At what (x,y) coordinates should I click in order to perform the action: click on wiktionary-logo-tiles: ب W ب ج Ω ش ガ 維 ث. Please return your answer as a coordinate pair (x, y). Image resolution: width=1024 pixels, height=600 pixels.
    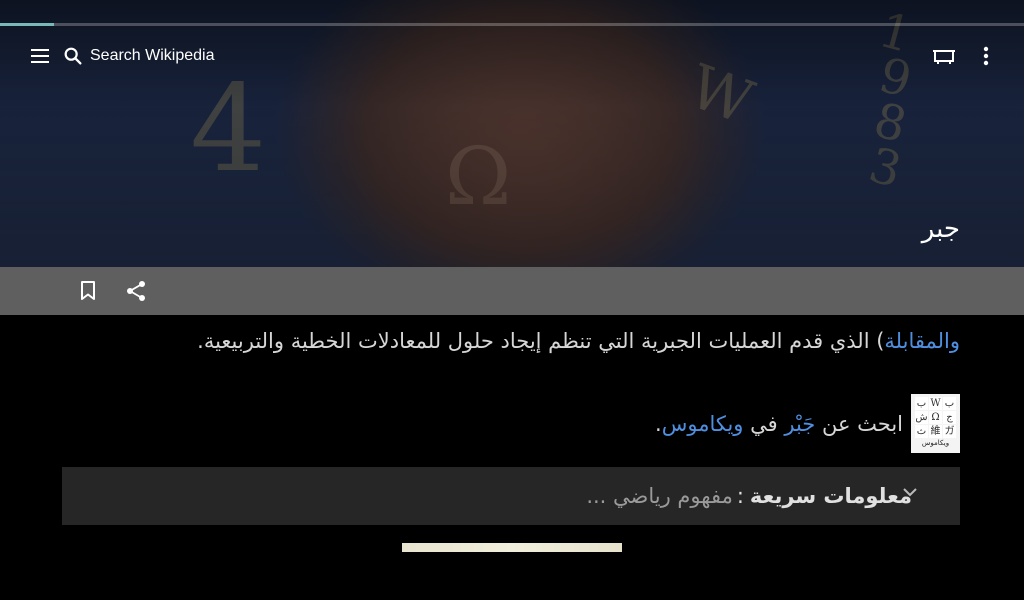
    Looking at the image, I should click on (935, 417).